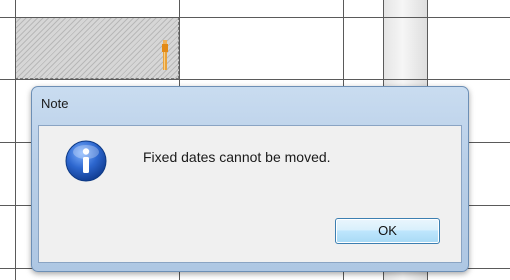 The width and height of the screenshot is (510, 280). Describe the element at coordinates (86, 161) in the screenshot. I see `info-icon` at that location.